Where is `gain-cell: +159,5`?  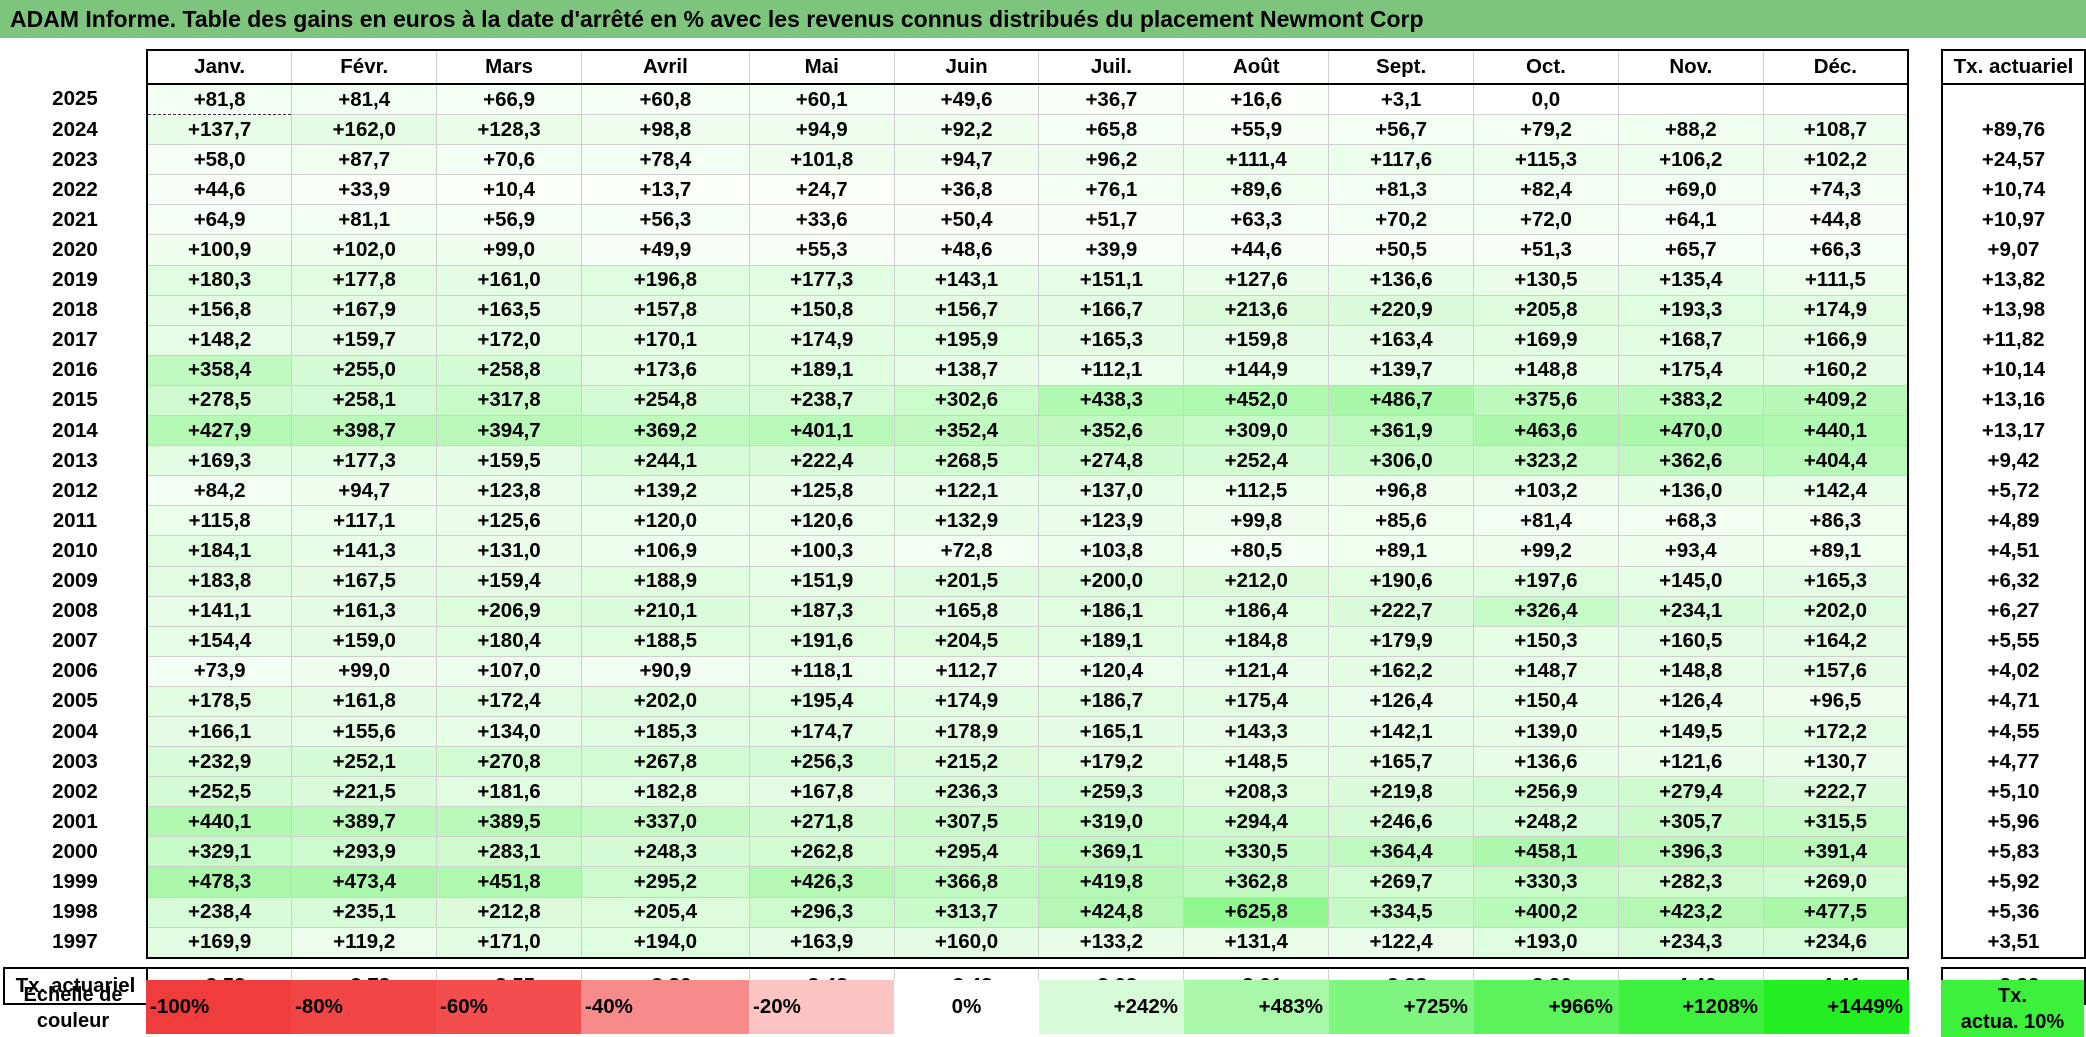 gain-cell: +159,5 is located at coordinates (509, 461).